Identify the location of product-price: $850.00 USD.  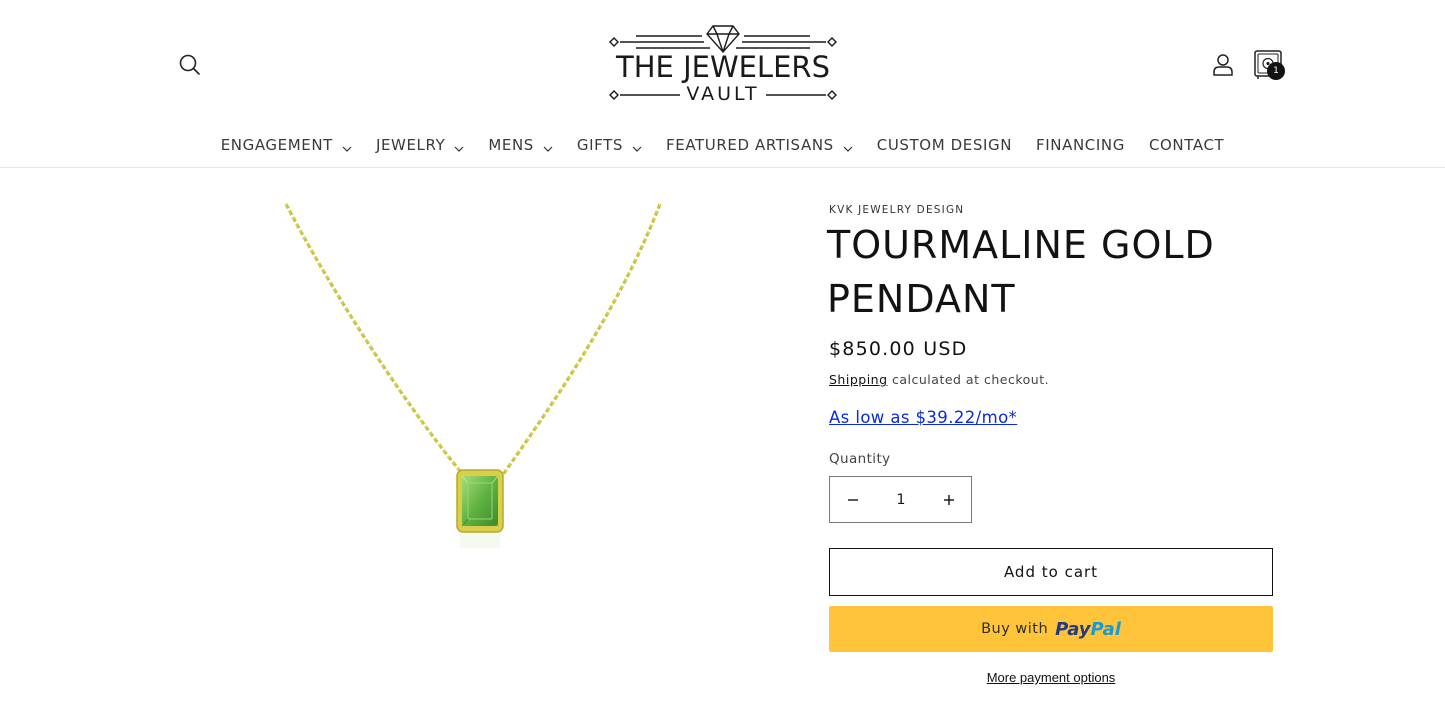
(898, 349).